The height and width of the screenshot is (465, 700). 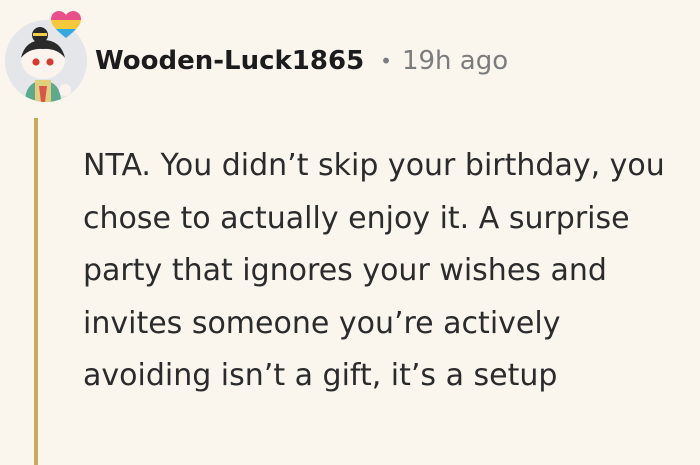 I want to click on pride-heart-icon, so click(x=66, y=25).